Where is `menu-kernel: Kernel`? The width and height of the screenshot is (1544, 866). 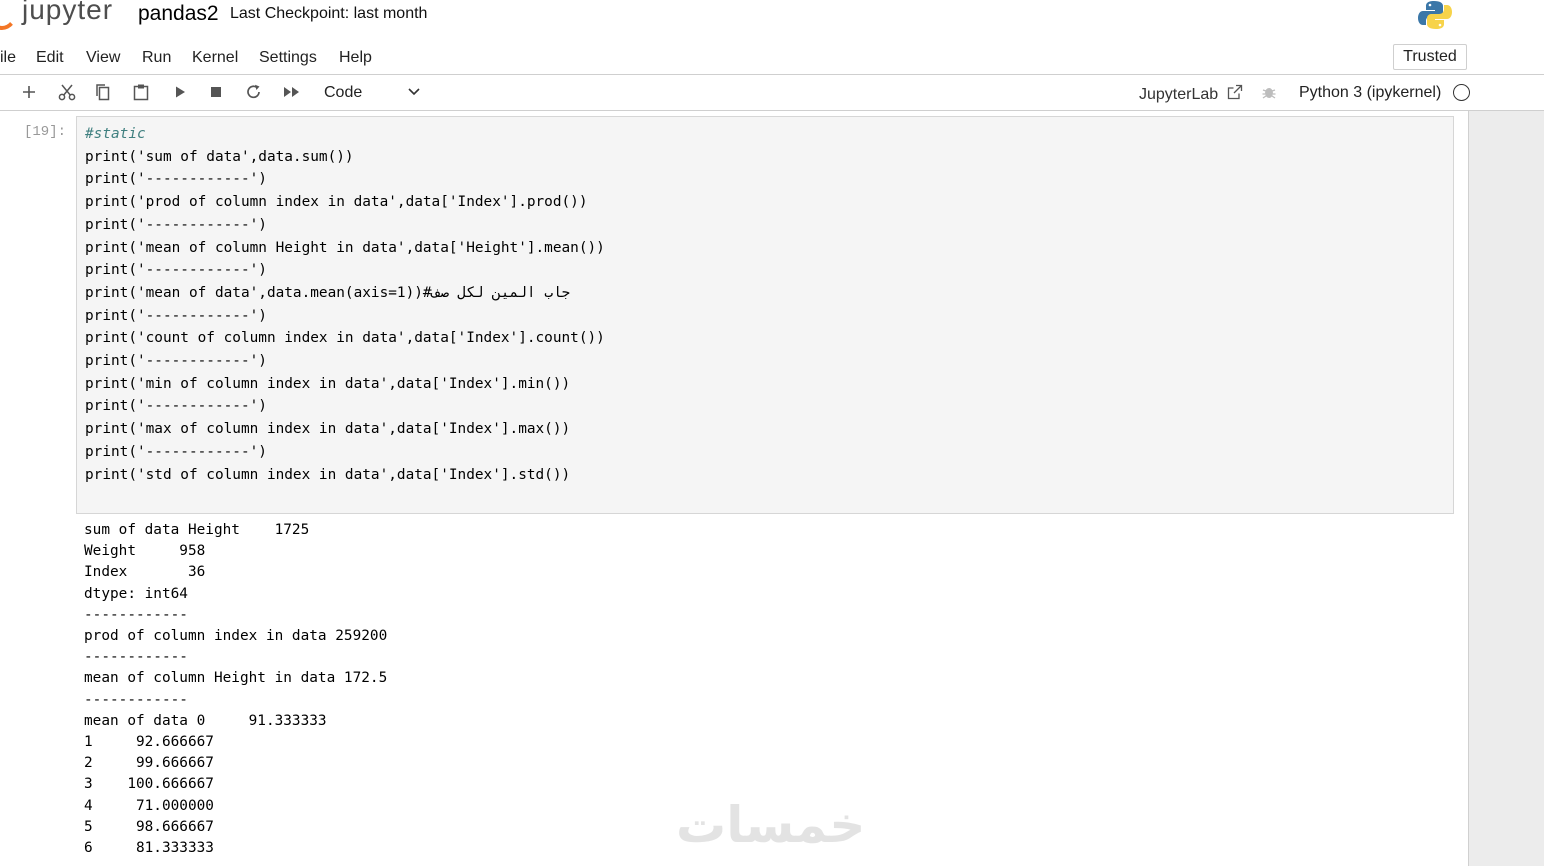 menu-kernel: Kernel is located at coordinates (215, 58).